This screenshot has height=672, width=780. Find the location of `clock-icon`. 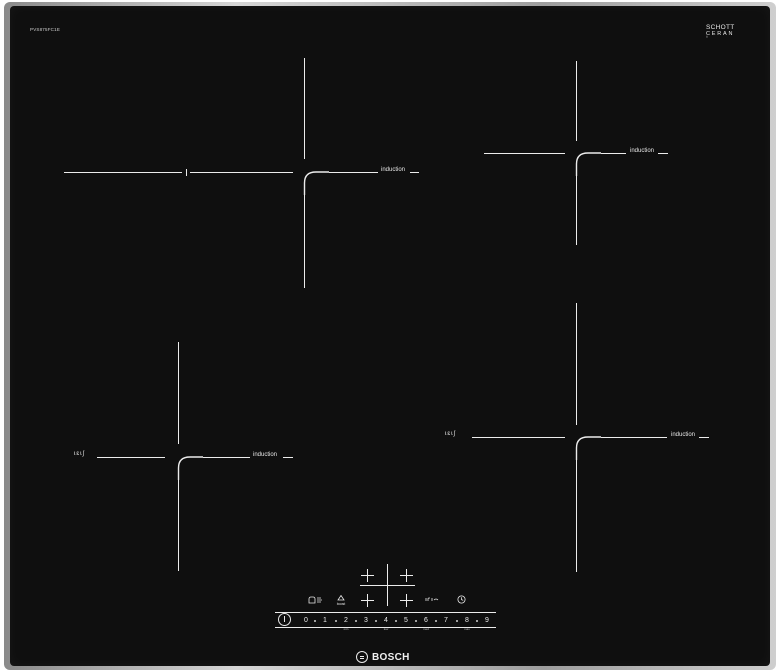

clock-icon is located at coordinates (461, 599).